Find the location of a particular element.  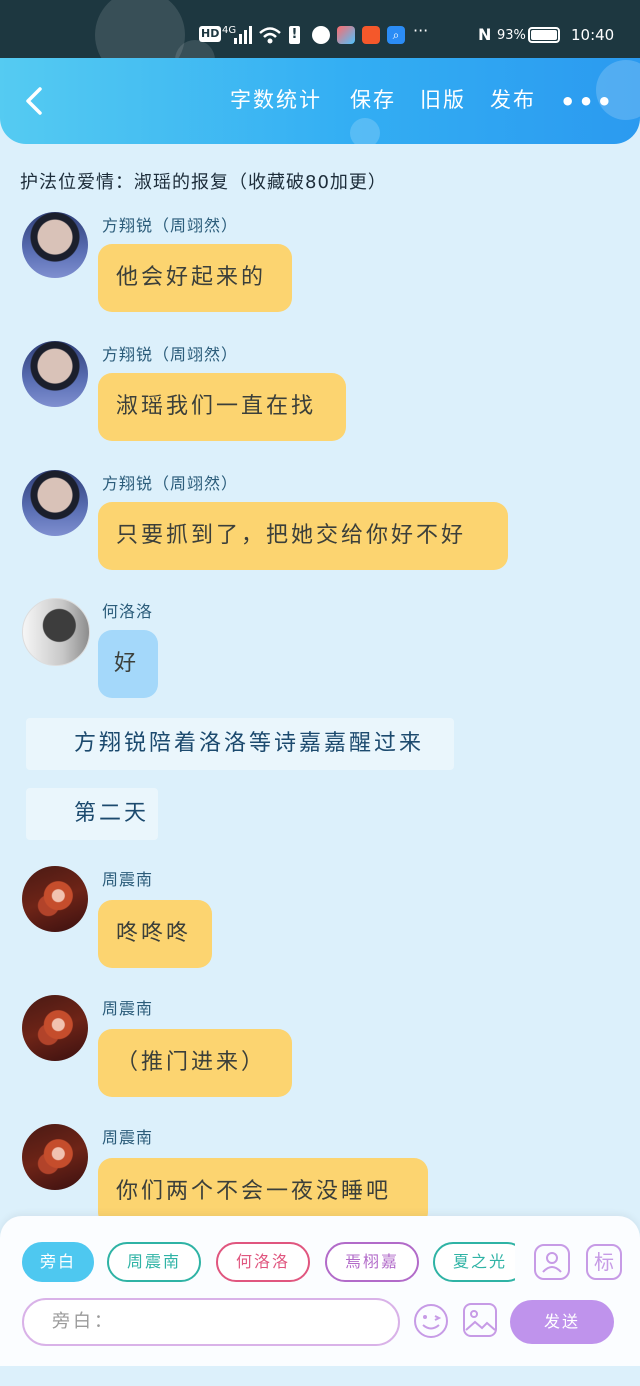

compose-panel: 旁白 周震南 何洛洛 焉栩嘉 夏之光 标 旁白： 发送 is located at coordinates (320, 1291).